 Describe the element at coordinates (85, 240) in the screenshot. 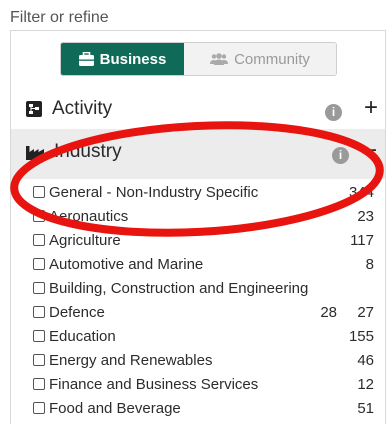

I see `list-item-label: Agriculture` at that location.